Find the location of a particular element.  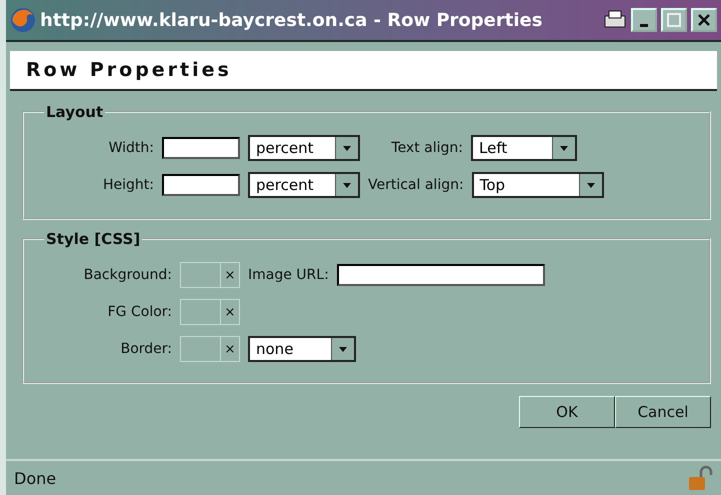

field-label: Background: is located at coordinates (127, 275).